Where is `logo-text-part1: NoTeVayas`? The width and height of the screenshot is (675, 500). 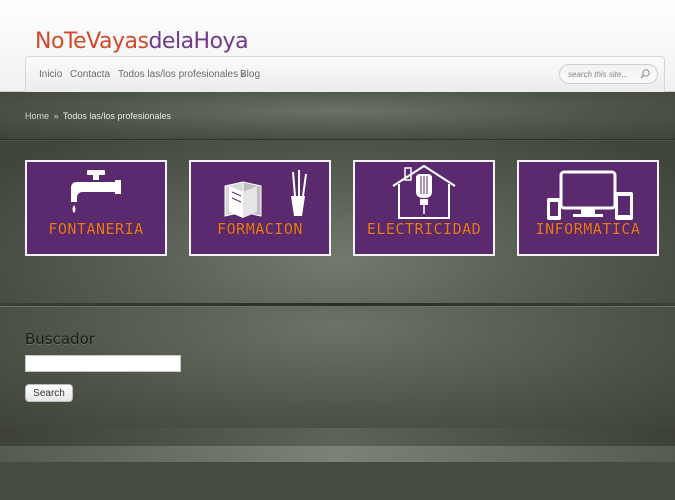
logo-text-part1: NoTeVayas is located at coordinates (92, 41).